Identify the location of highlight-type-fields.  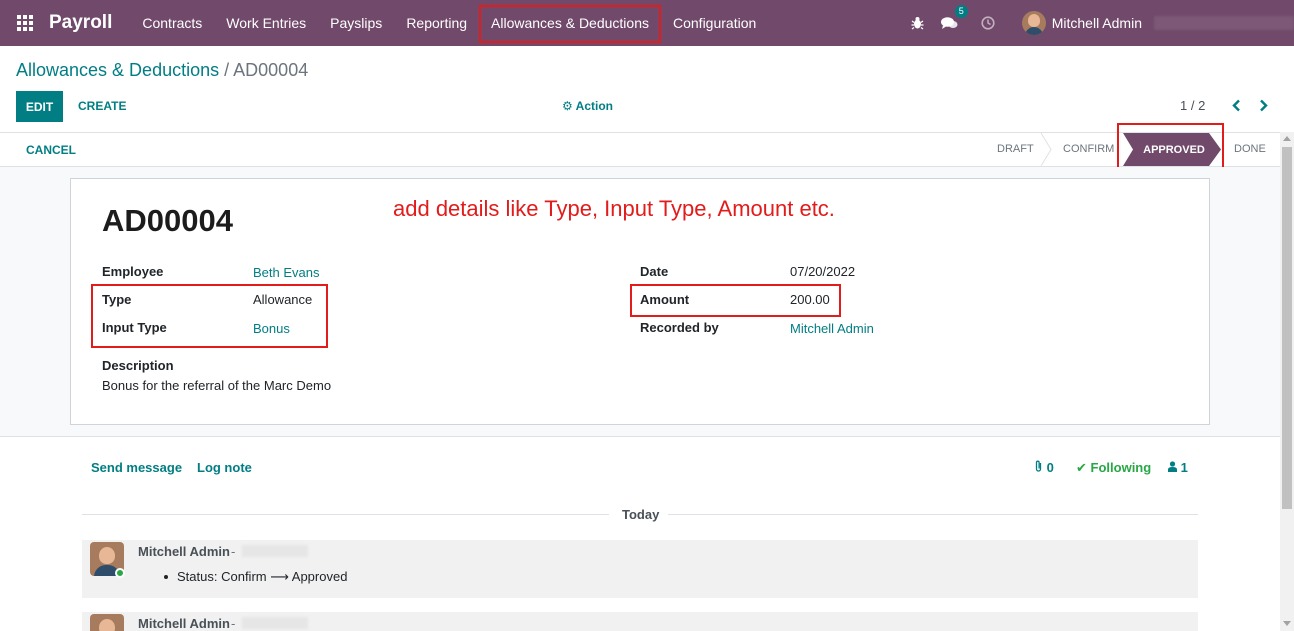
(209, 316).